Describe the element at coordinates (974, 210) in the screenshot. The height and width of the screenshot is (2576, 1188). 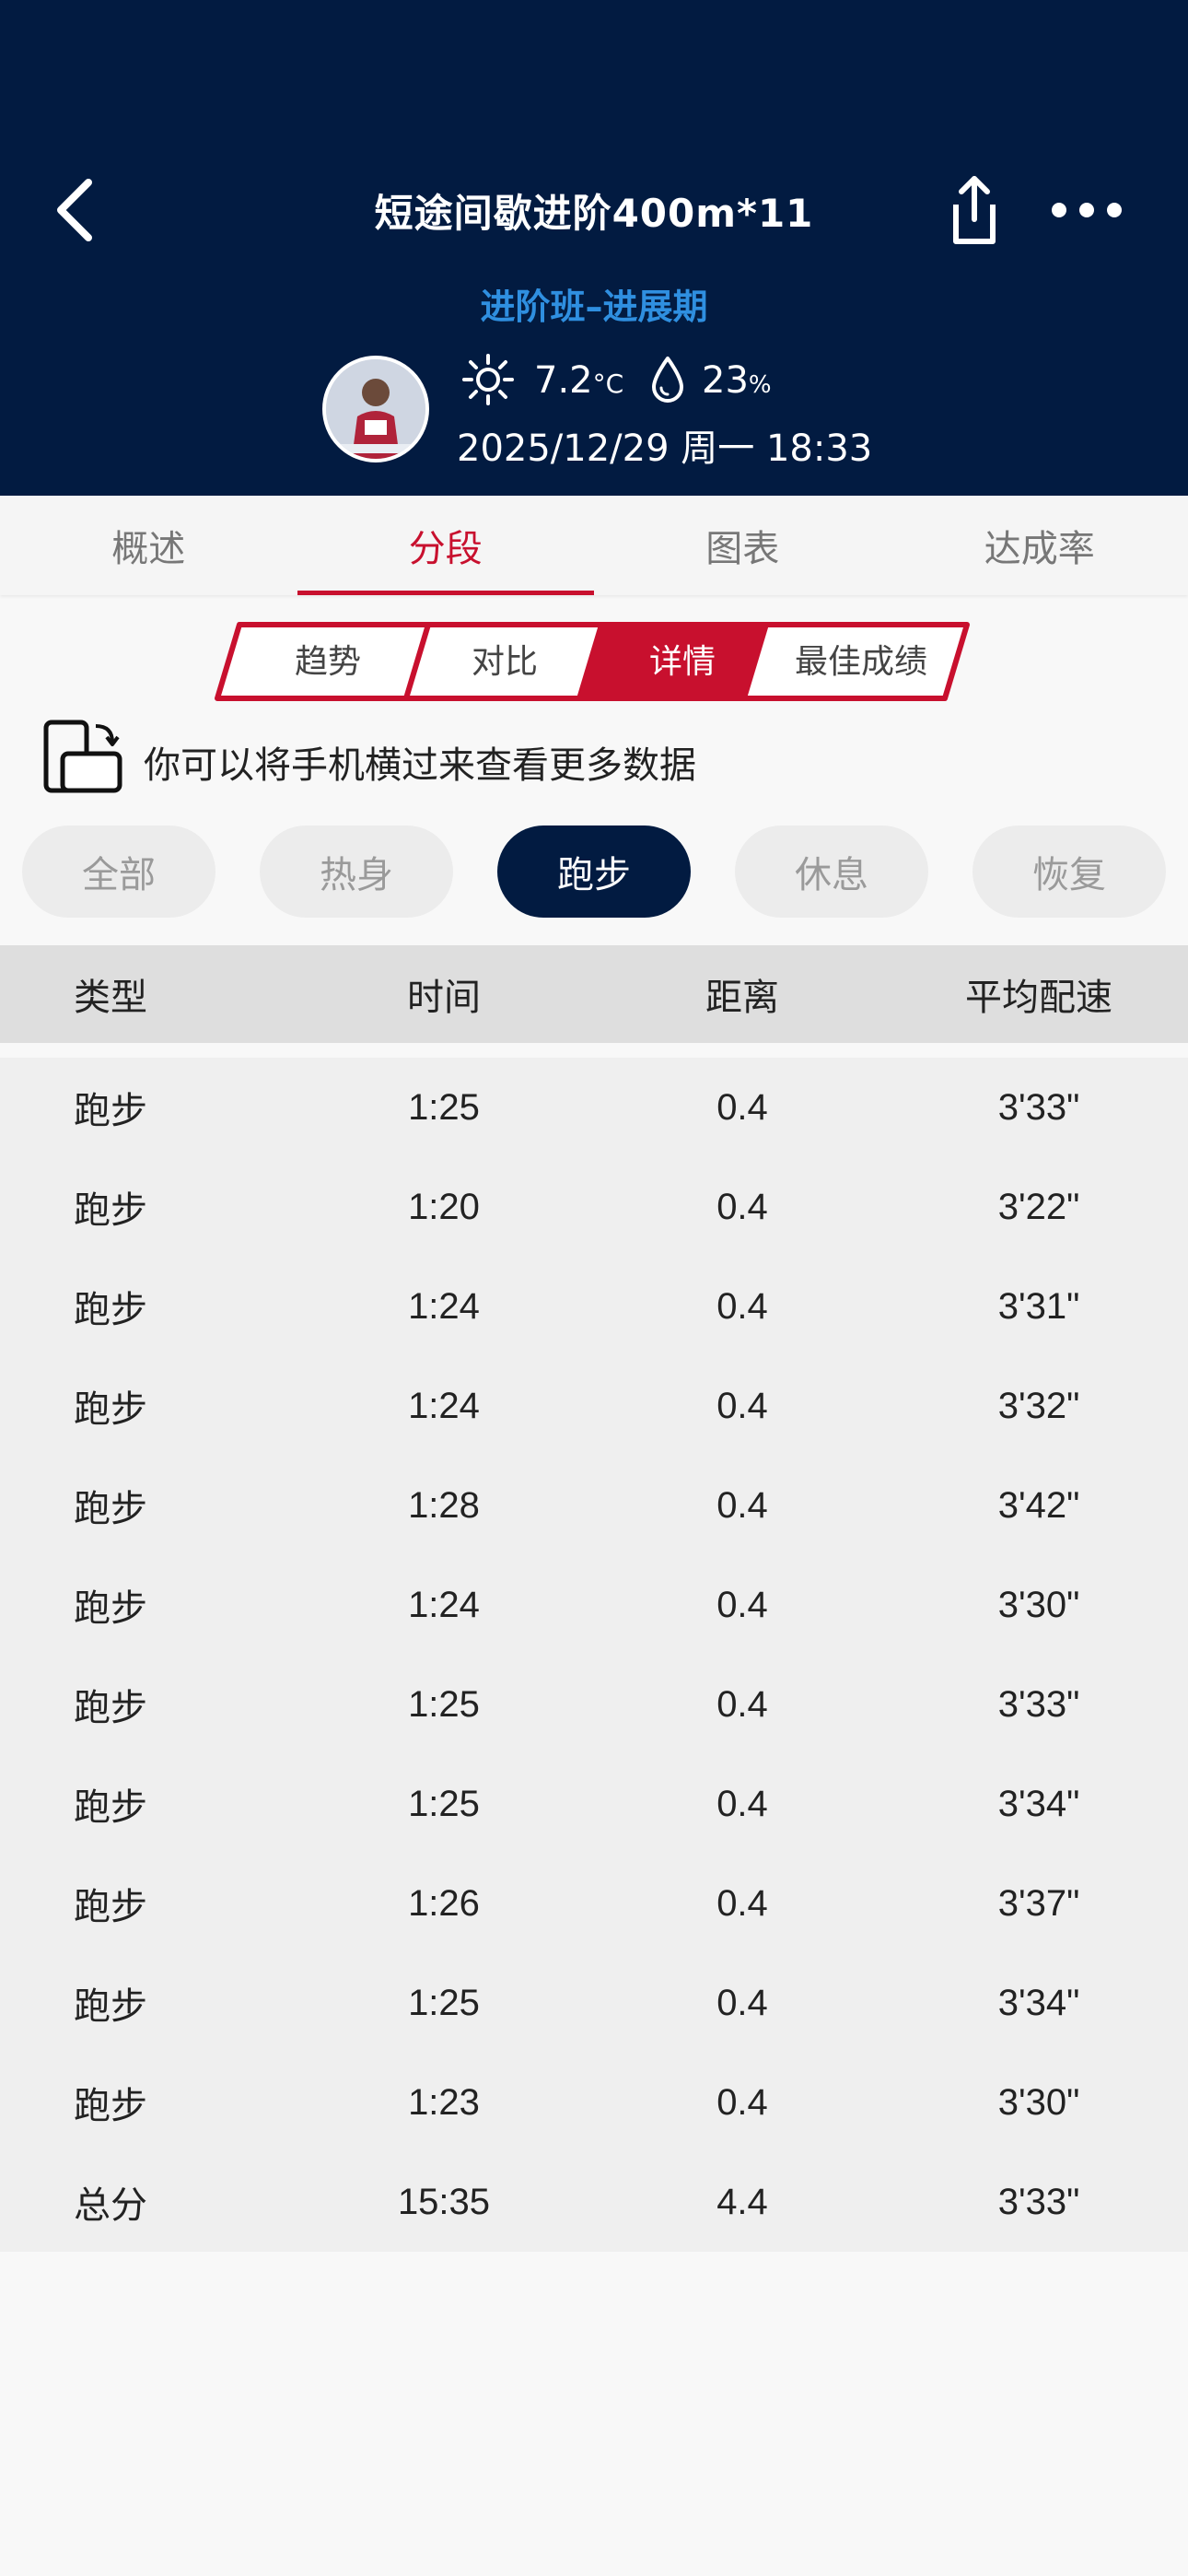
I see `share-icon` at that location.